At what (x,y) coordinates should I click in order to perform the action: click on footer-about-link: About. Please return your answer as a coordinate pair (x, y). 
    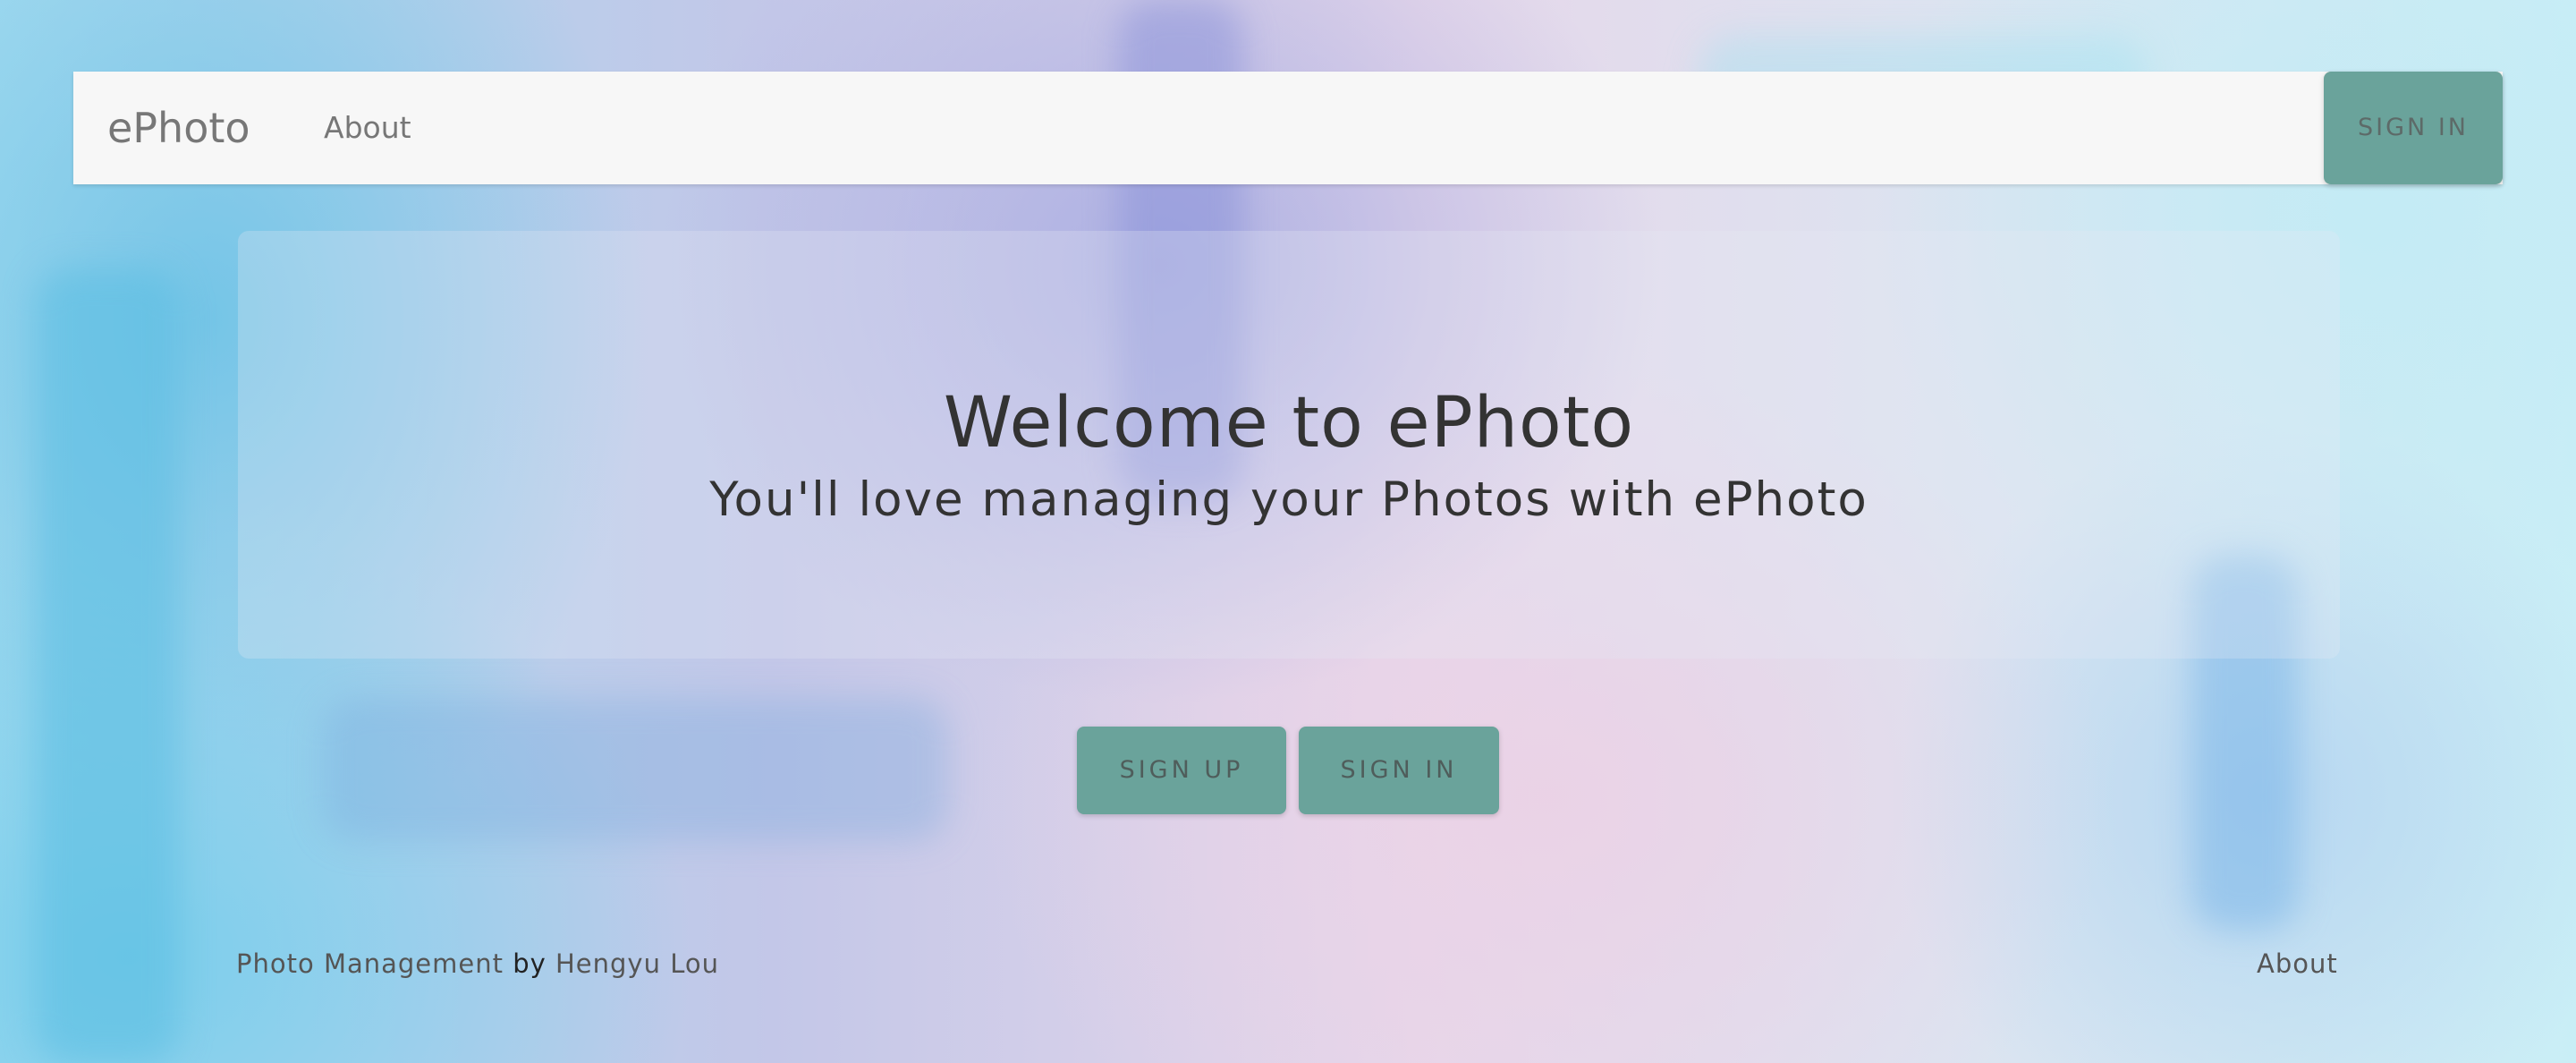
    Looking at the image, I should click on (2297, 963).